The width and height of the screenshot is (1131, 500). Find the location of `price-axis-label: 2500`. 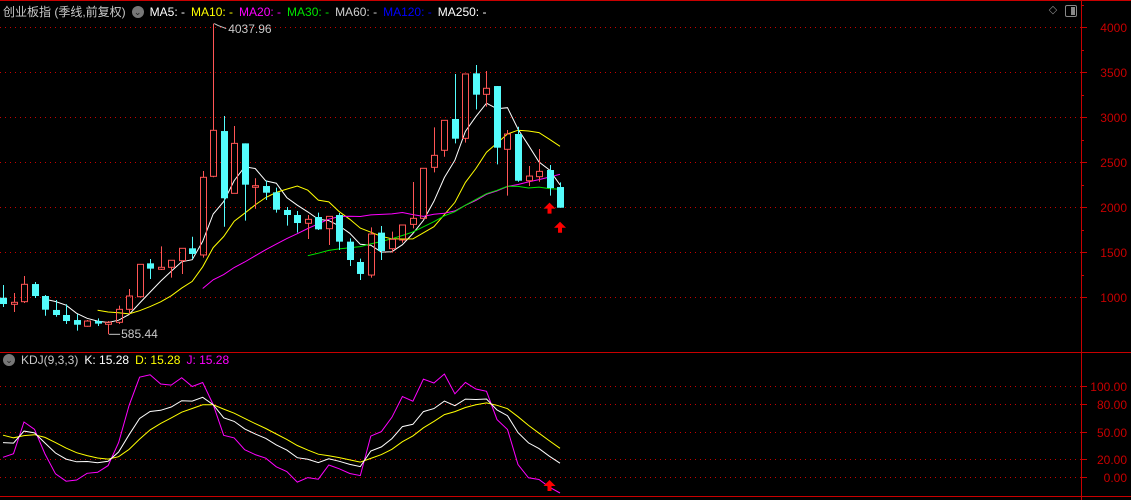

price-axis-label: 2500 is located at coordinates (1113, 162).